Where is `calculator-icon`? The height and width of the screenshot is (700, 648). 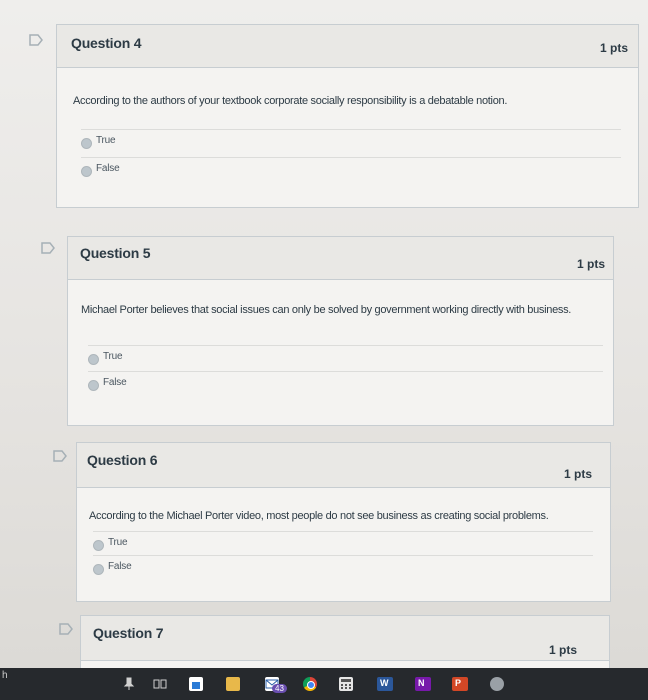 calculator-icon is located at coordinates (346, 684).